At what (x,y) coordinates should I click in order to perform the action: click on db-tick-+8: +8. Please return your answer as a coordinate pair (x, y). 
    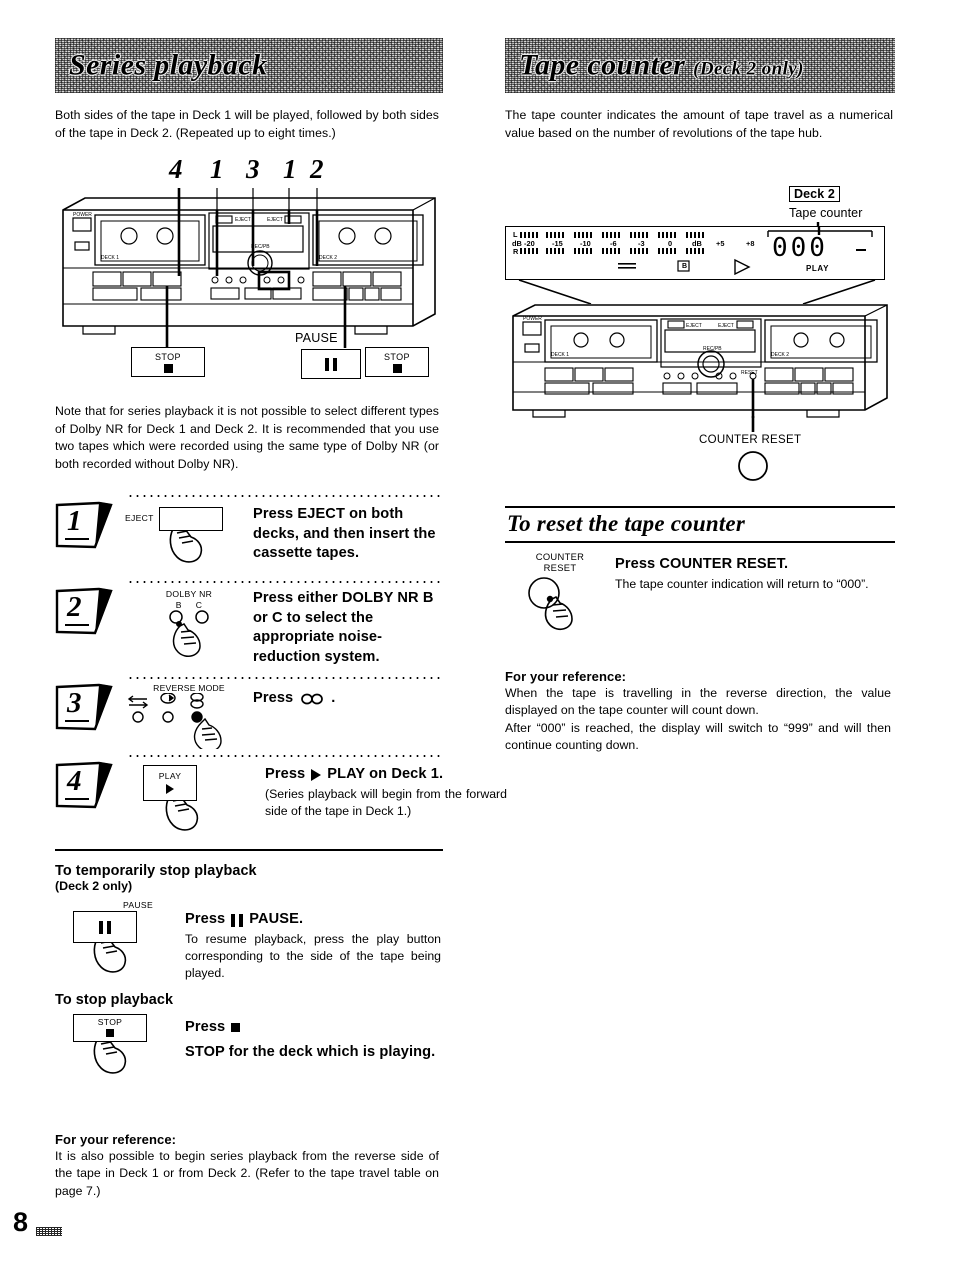
    Looking at the image, I should click on (750, 243).